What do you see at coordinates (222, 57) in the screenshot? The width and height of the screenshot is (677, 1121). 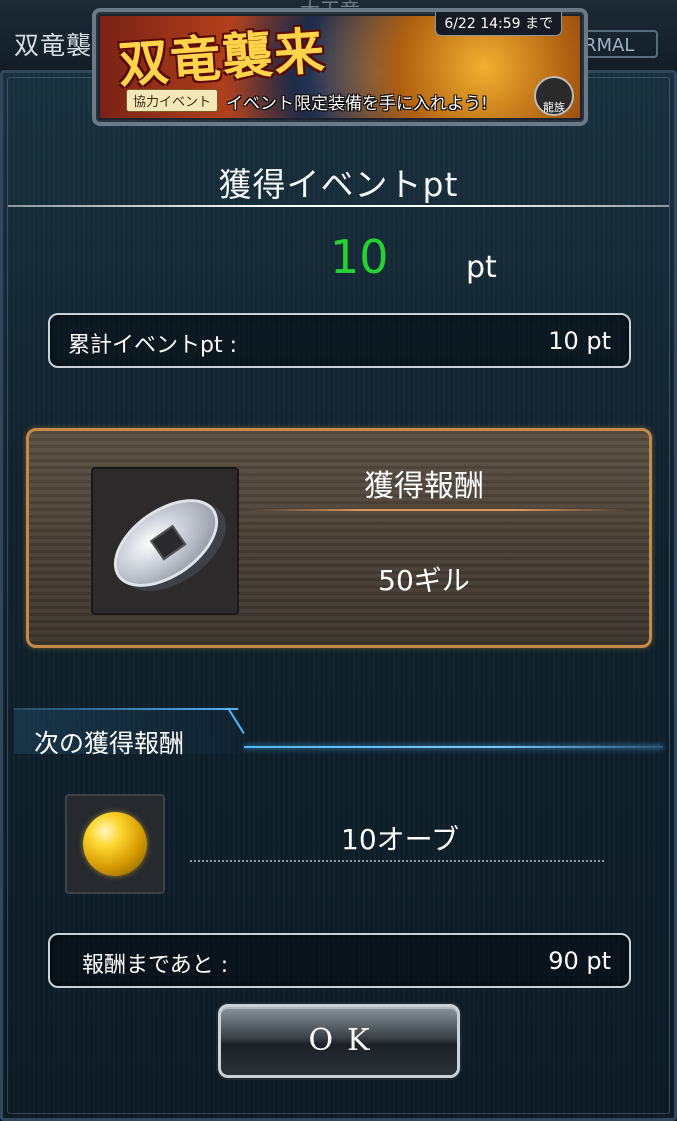 I see `banner-logo: 双竜襲来` at bounding box center [222, 57].